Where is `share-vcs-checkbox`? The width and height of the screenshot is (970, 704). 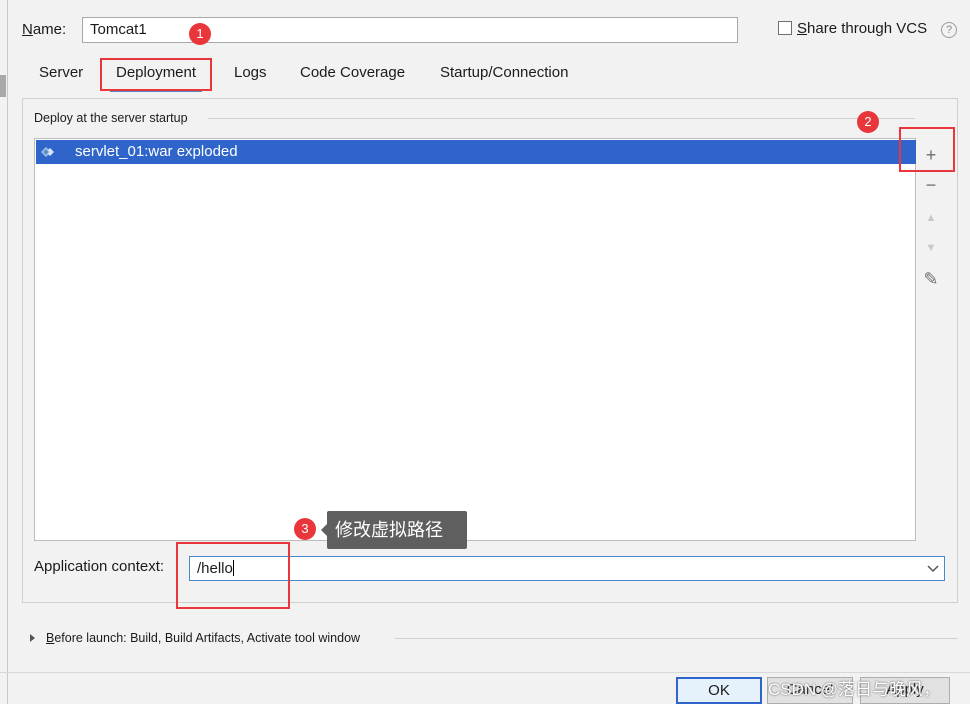 share-vcs-checkbox is located at coordinates (785, 28).